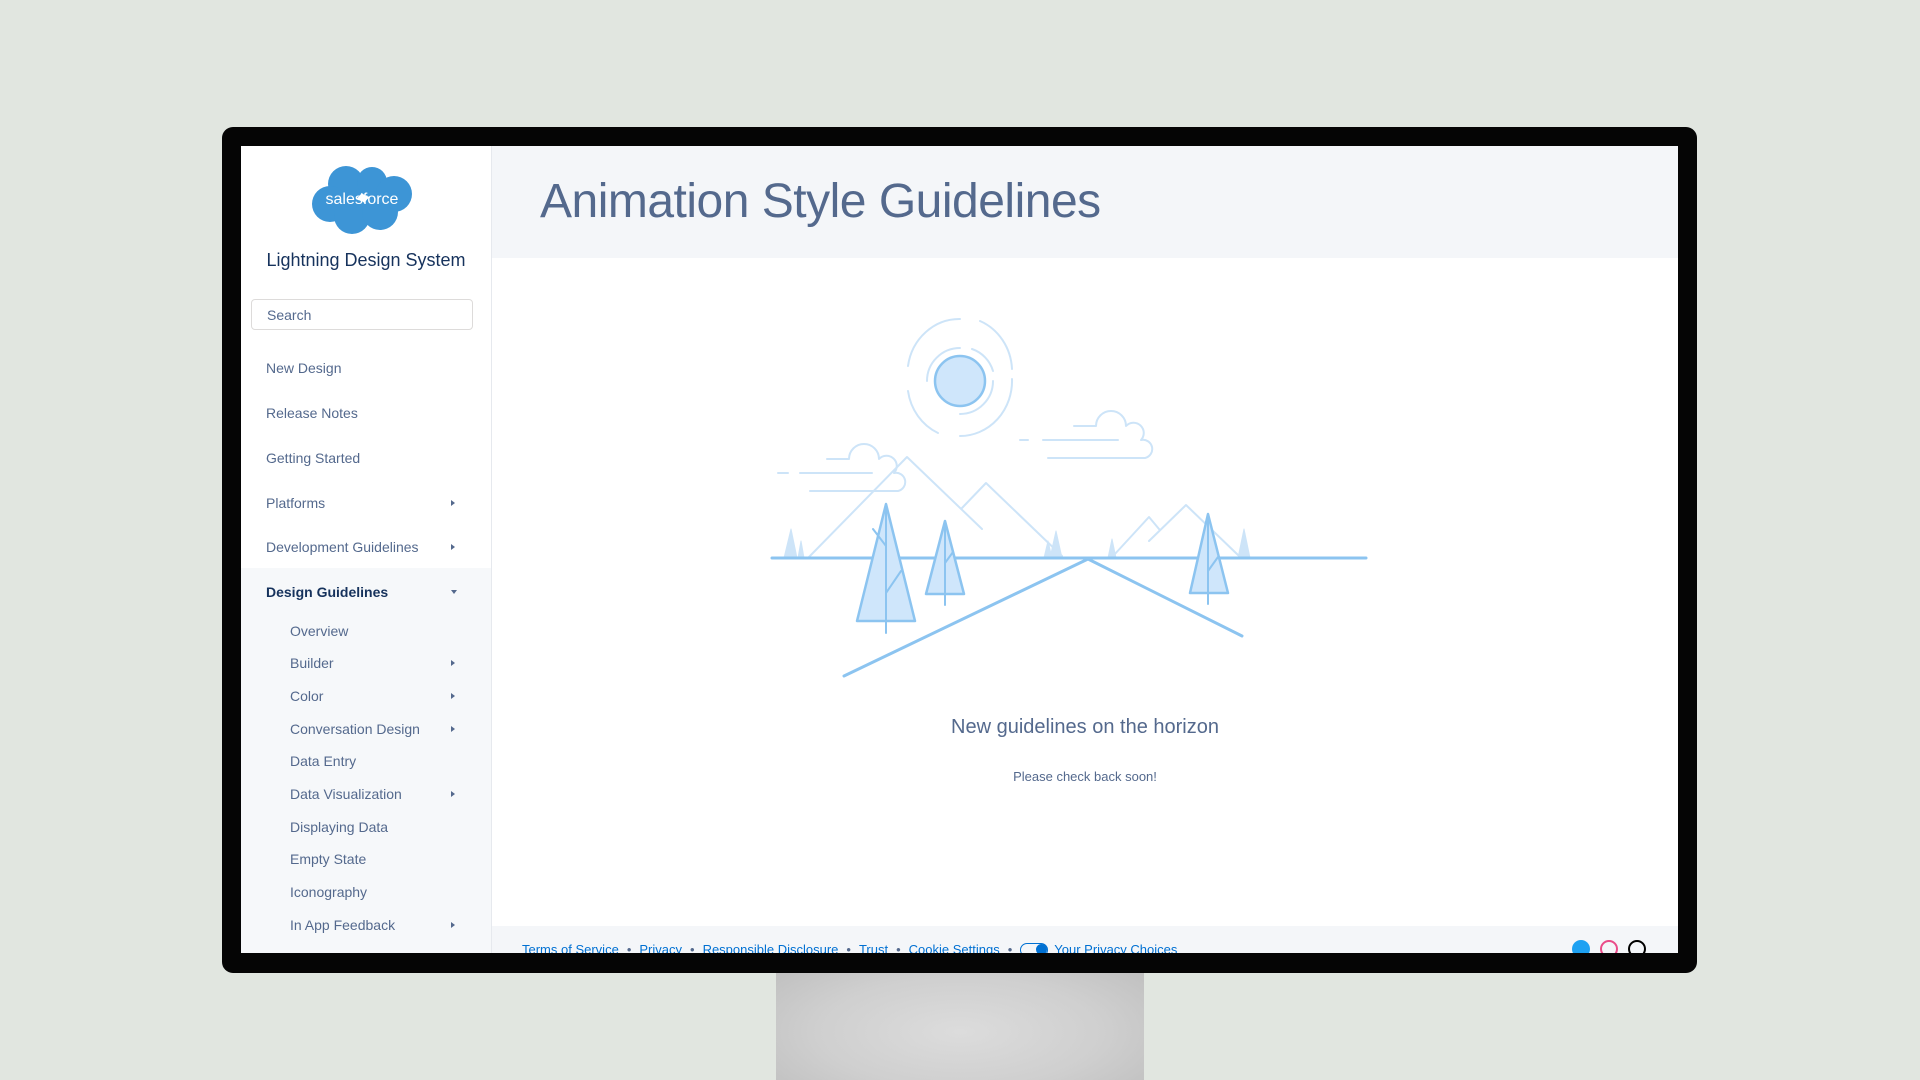 Image resolution: width=1920 pixels, height=1080 pixels. Describe the element at coordinates (1581, 946) in the screenshot. I see `twitter-icon` at that location.